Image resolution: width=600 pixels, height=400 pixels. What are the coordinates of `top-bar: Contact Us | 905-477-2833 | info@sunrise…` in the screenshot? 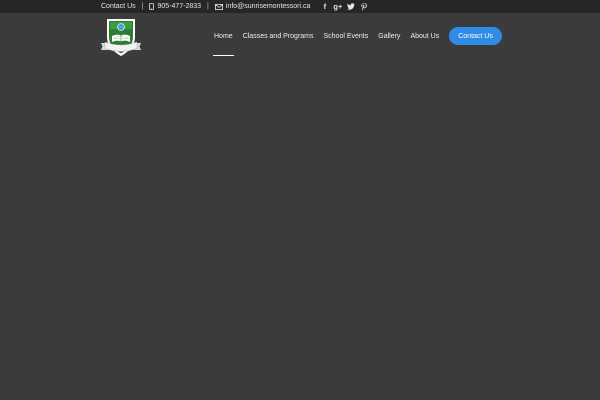 It's located at (300, 6).